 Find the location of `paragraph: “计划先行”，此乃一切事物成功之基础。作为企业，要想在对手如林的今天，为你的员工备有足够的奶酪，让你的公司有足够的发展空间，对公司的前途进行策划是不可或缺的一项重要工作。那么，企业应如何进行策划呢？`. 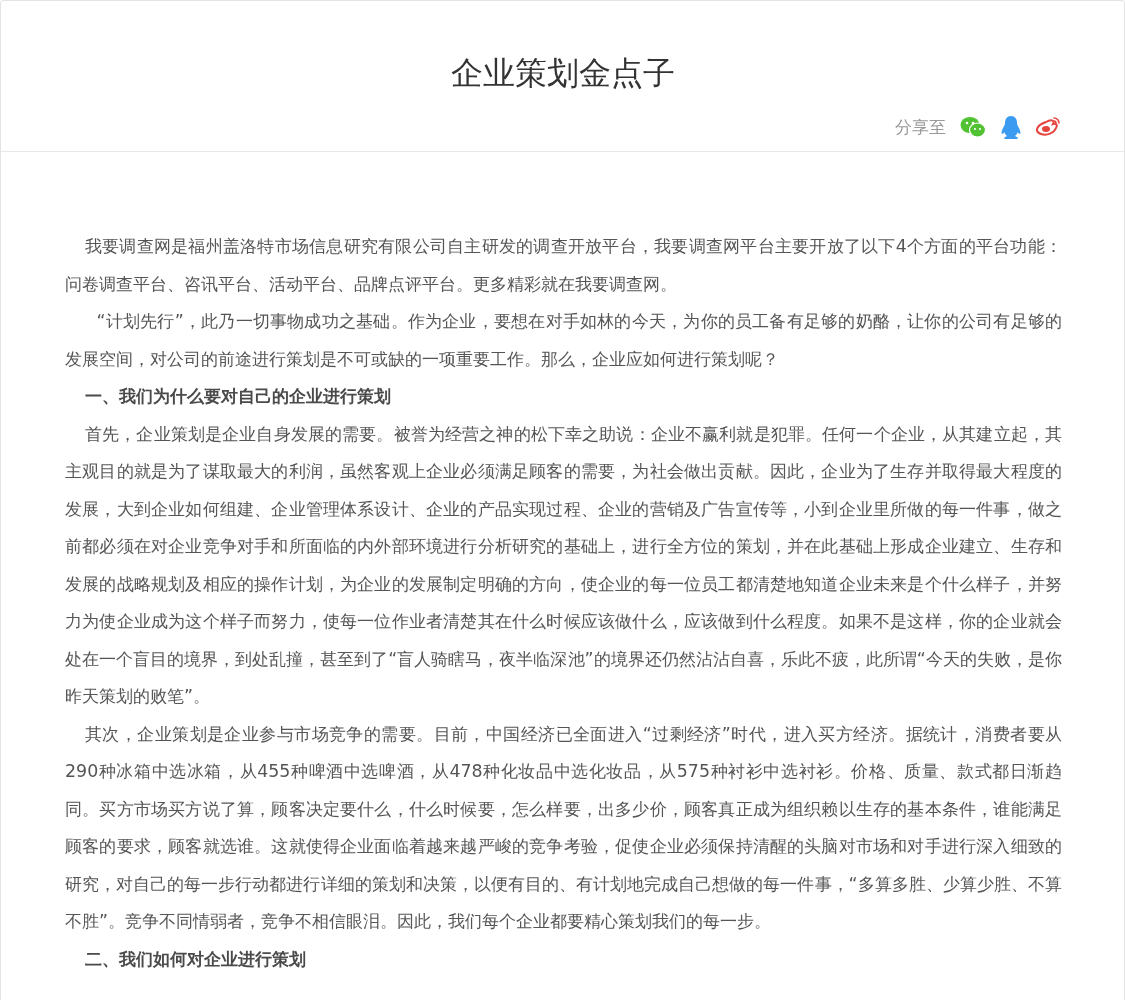

paragraph: “计划先行”，此乃一切事物成功之基础。作为企业，要想在对手如林的今天，为你的员工备有足够的奶酪，让你的公司有足够的发展空间，对公司的前途进行策划是不可或缺的一项重要工作。那么，企业应如何进行策划呢？ is located at coordinates (563, 340).